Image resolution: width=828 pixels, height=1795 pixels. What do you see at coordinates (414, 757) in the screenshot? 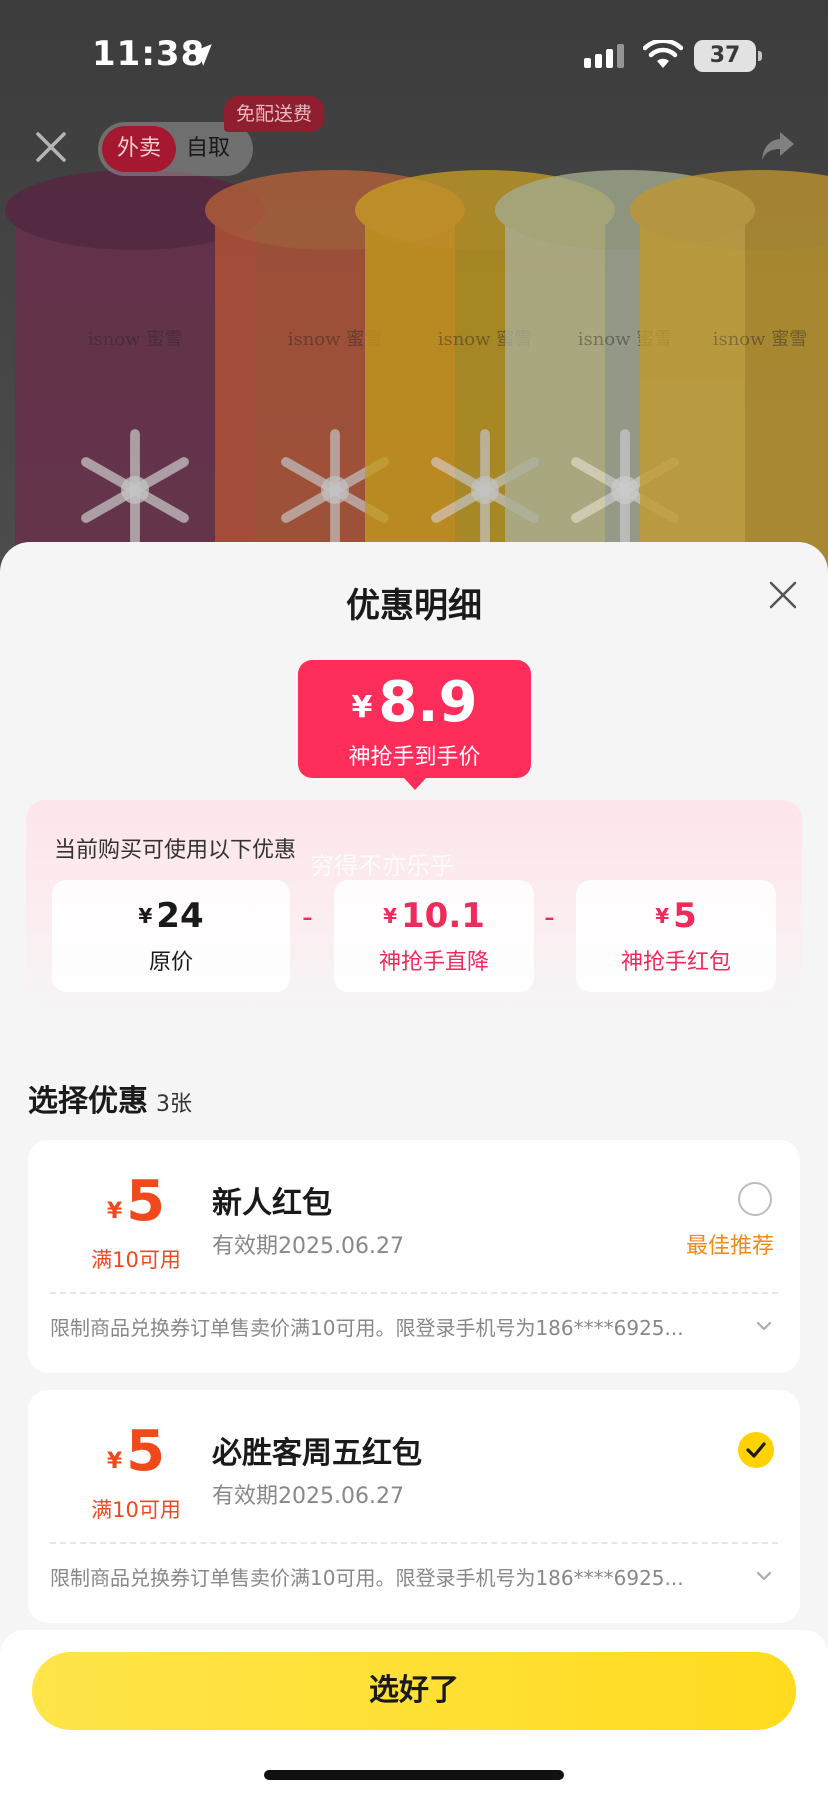
I see `final-price-label: 神抢手到手价` at bounding box center [414, 757].